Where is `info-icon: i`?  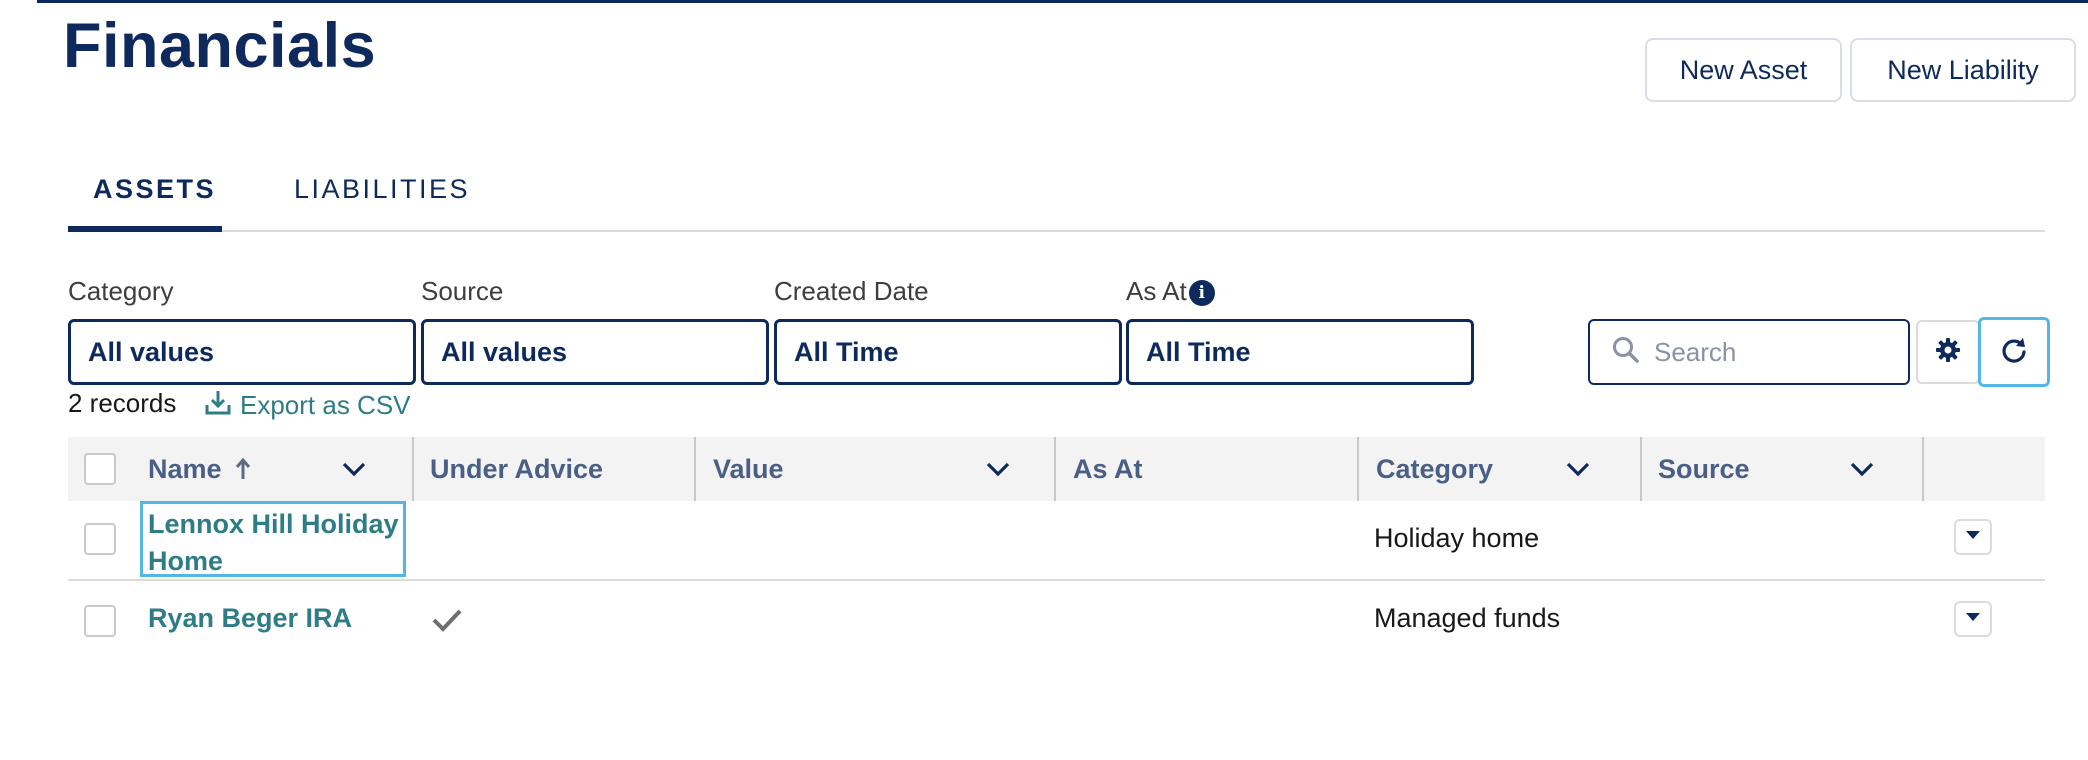 info-icon: i is located at coordinates (1201, 293).